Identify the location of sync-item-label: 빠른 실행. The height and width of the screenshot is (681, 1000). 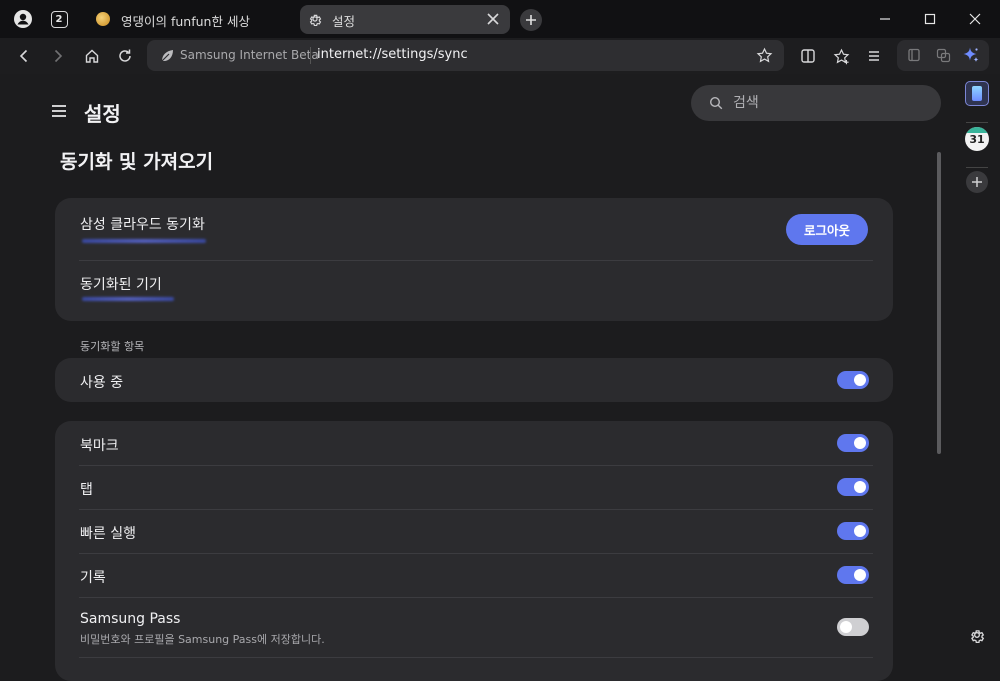
(108, 534).